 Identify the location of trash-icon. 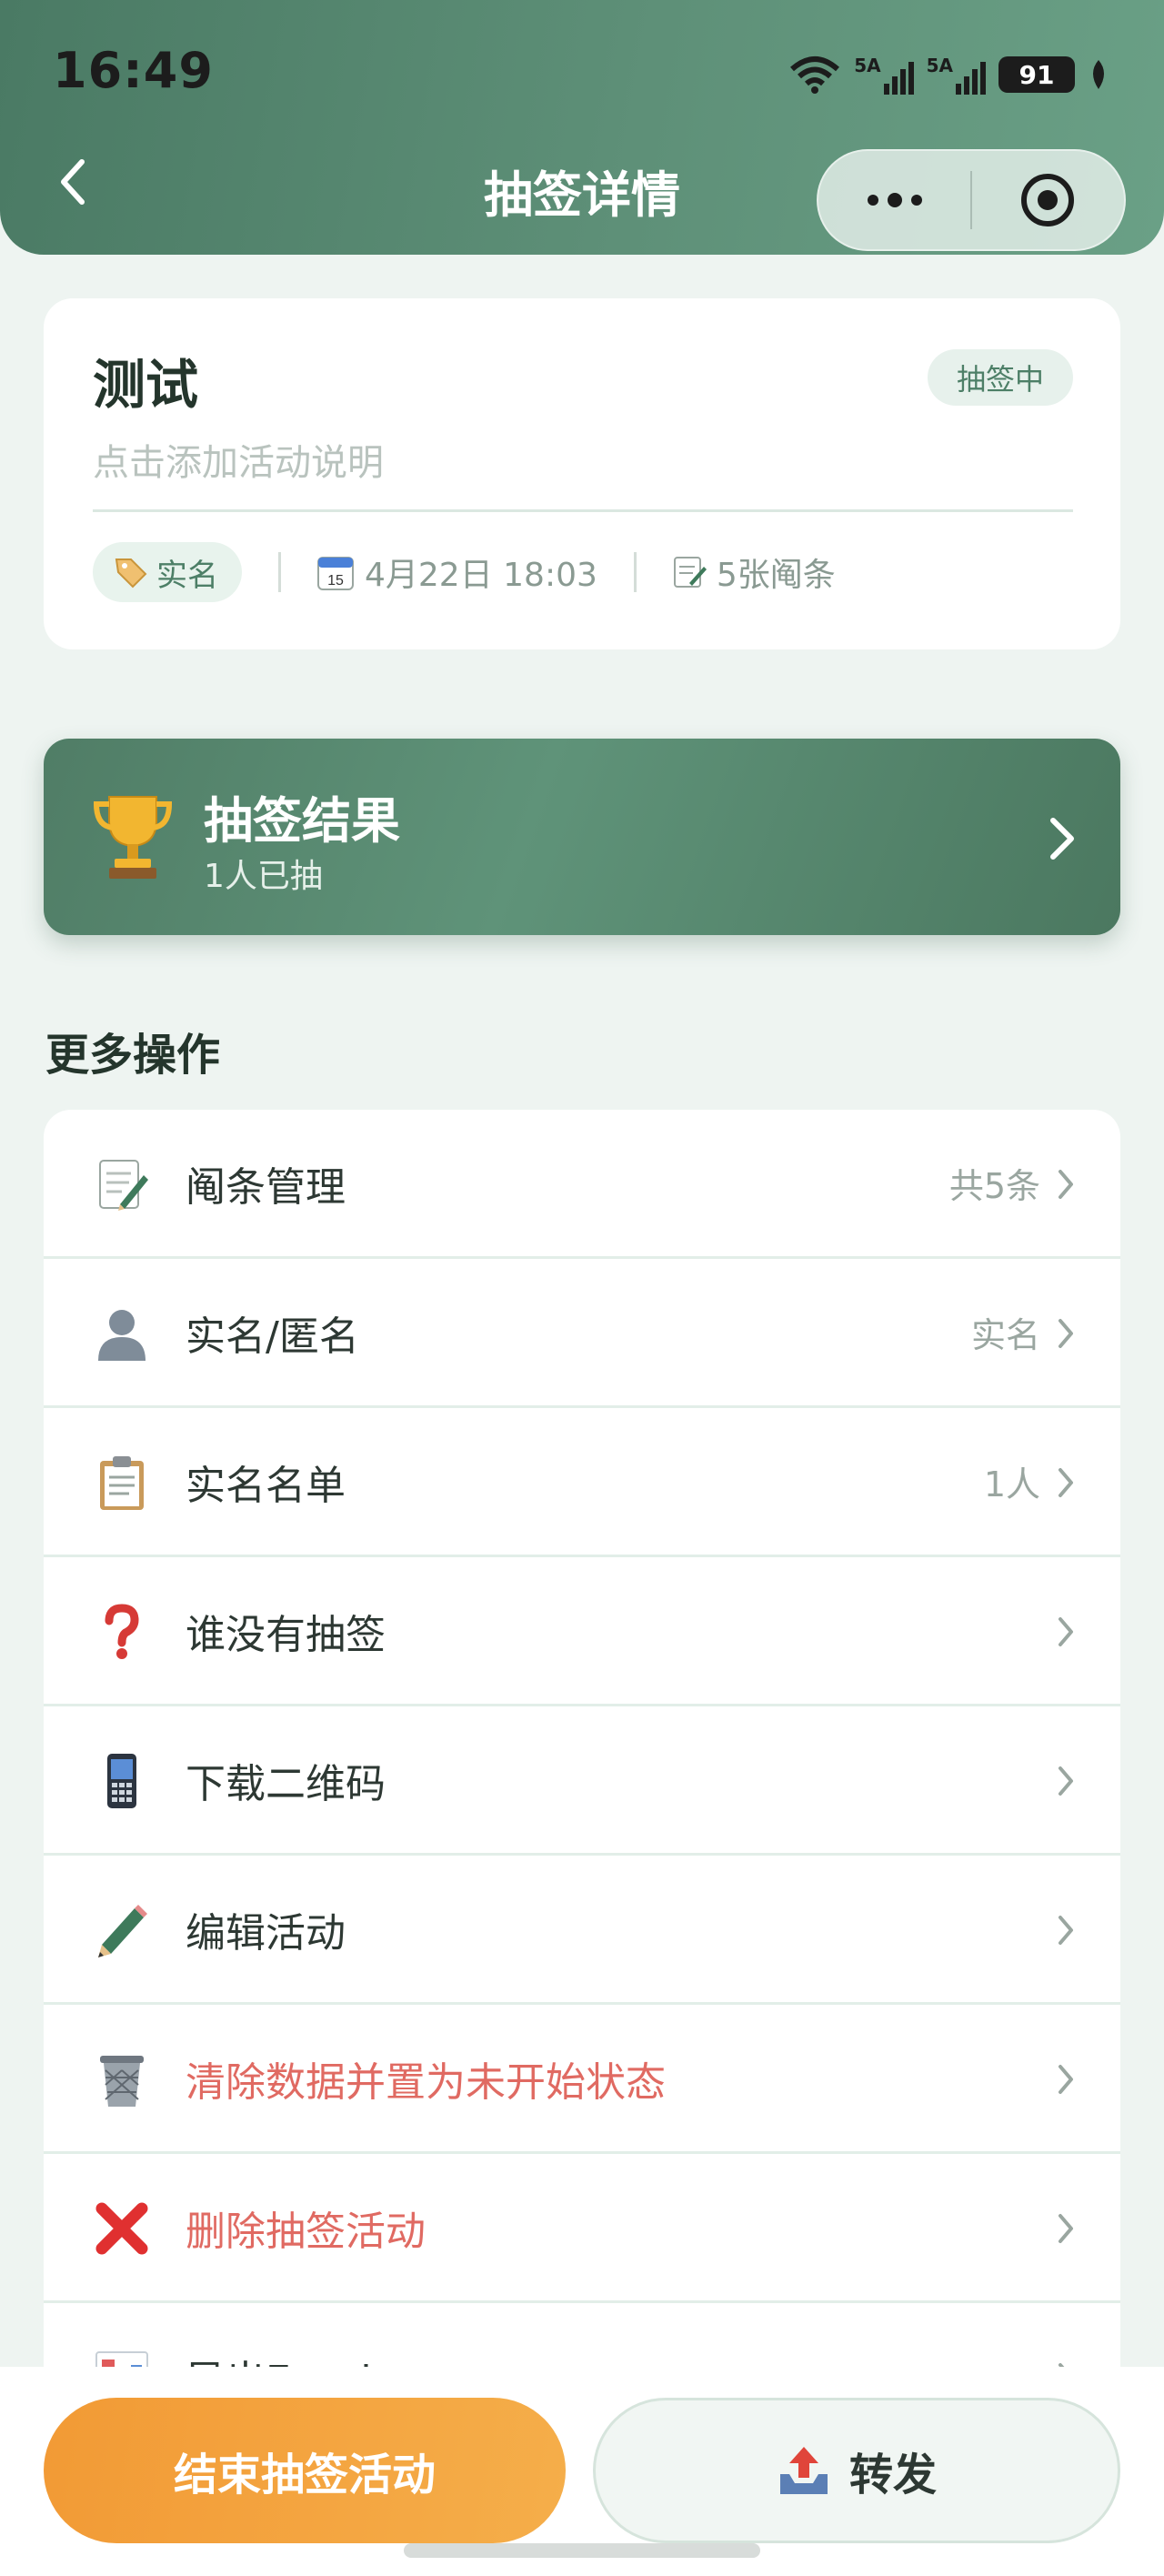
(122, 2079).